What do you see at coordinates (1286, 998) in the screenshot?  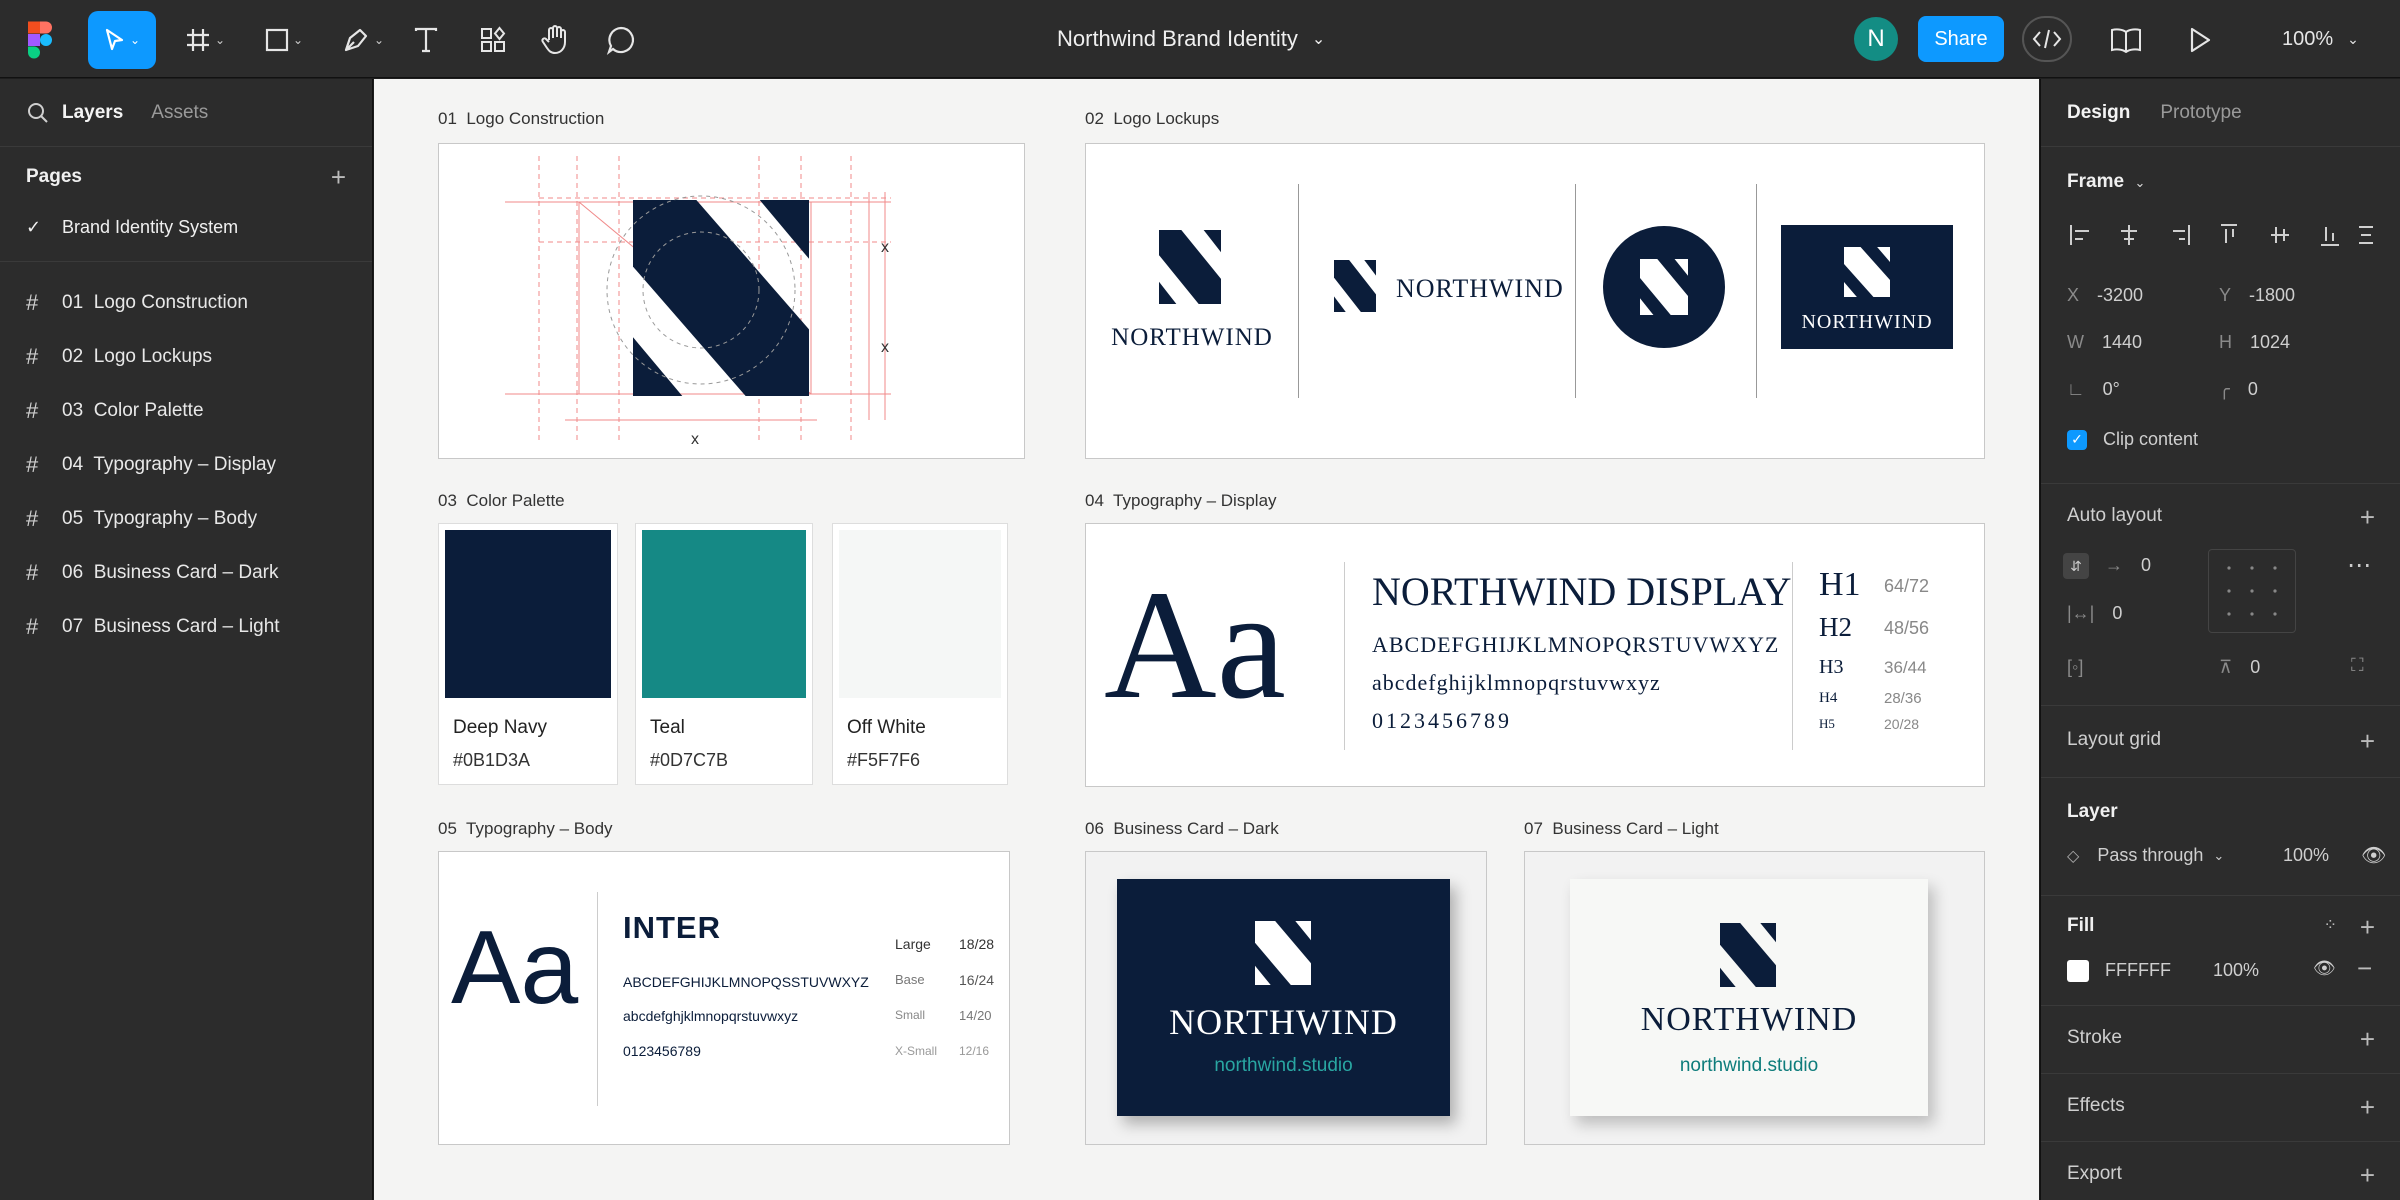 I see `frame-business-card-dark: NORTHWIND northwind.studio` at bounding box center [1286, 998].